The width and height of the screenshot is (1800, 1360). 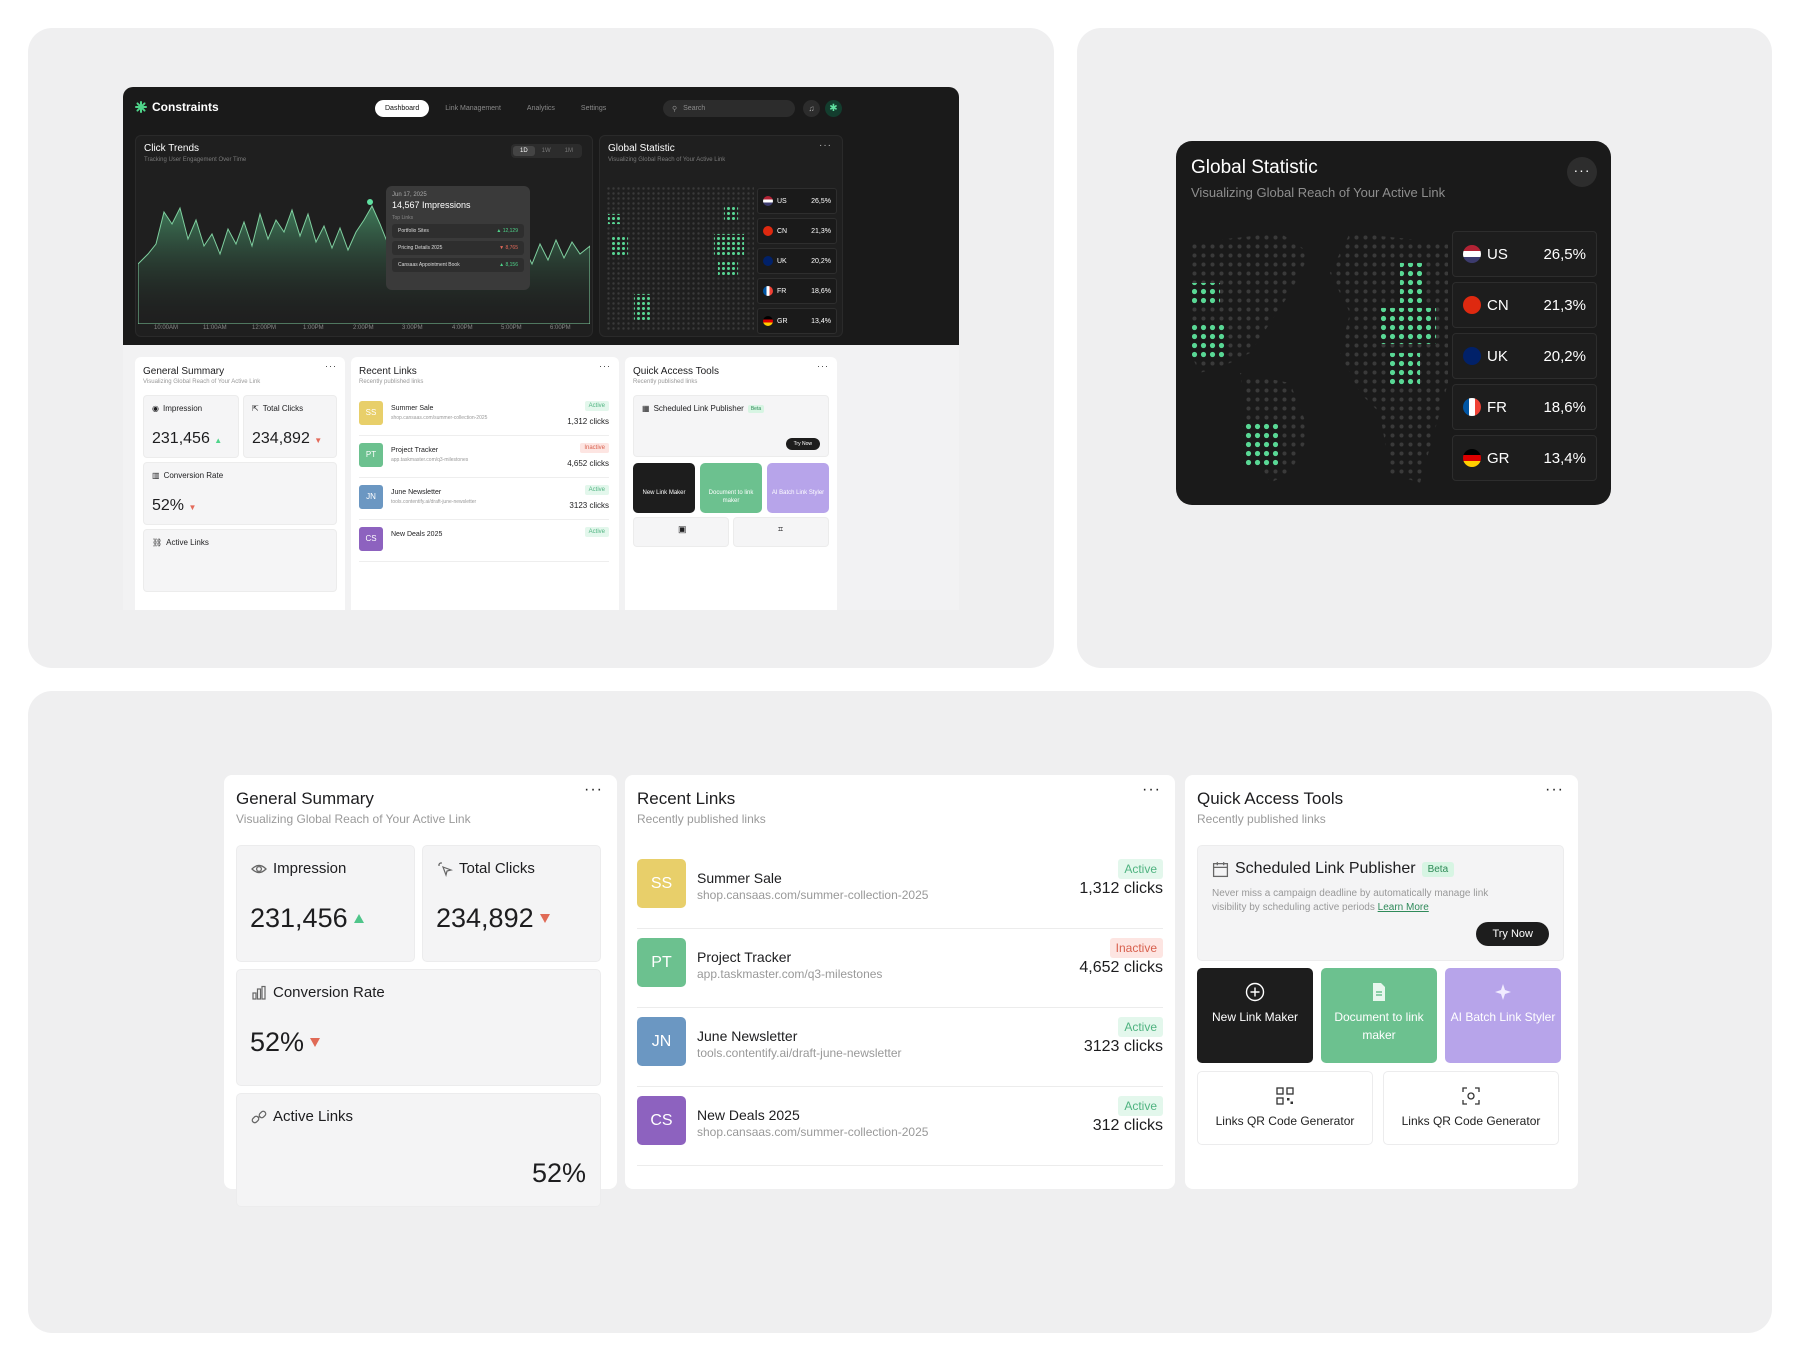 I want to click on new-link-maker-tile: New Link Maker, so click(x=1255, y=1015).